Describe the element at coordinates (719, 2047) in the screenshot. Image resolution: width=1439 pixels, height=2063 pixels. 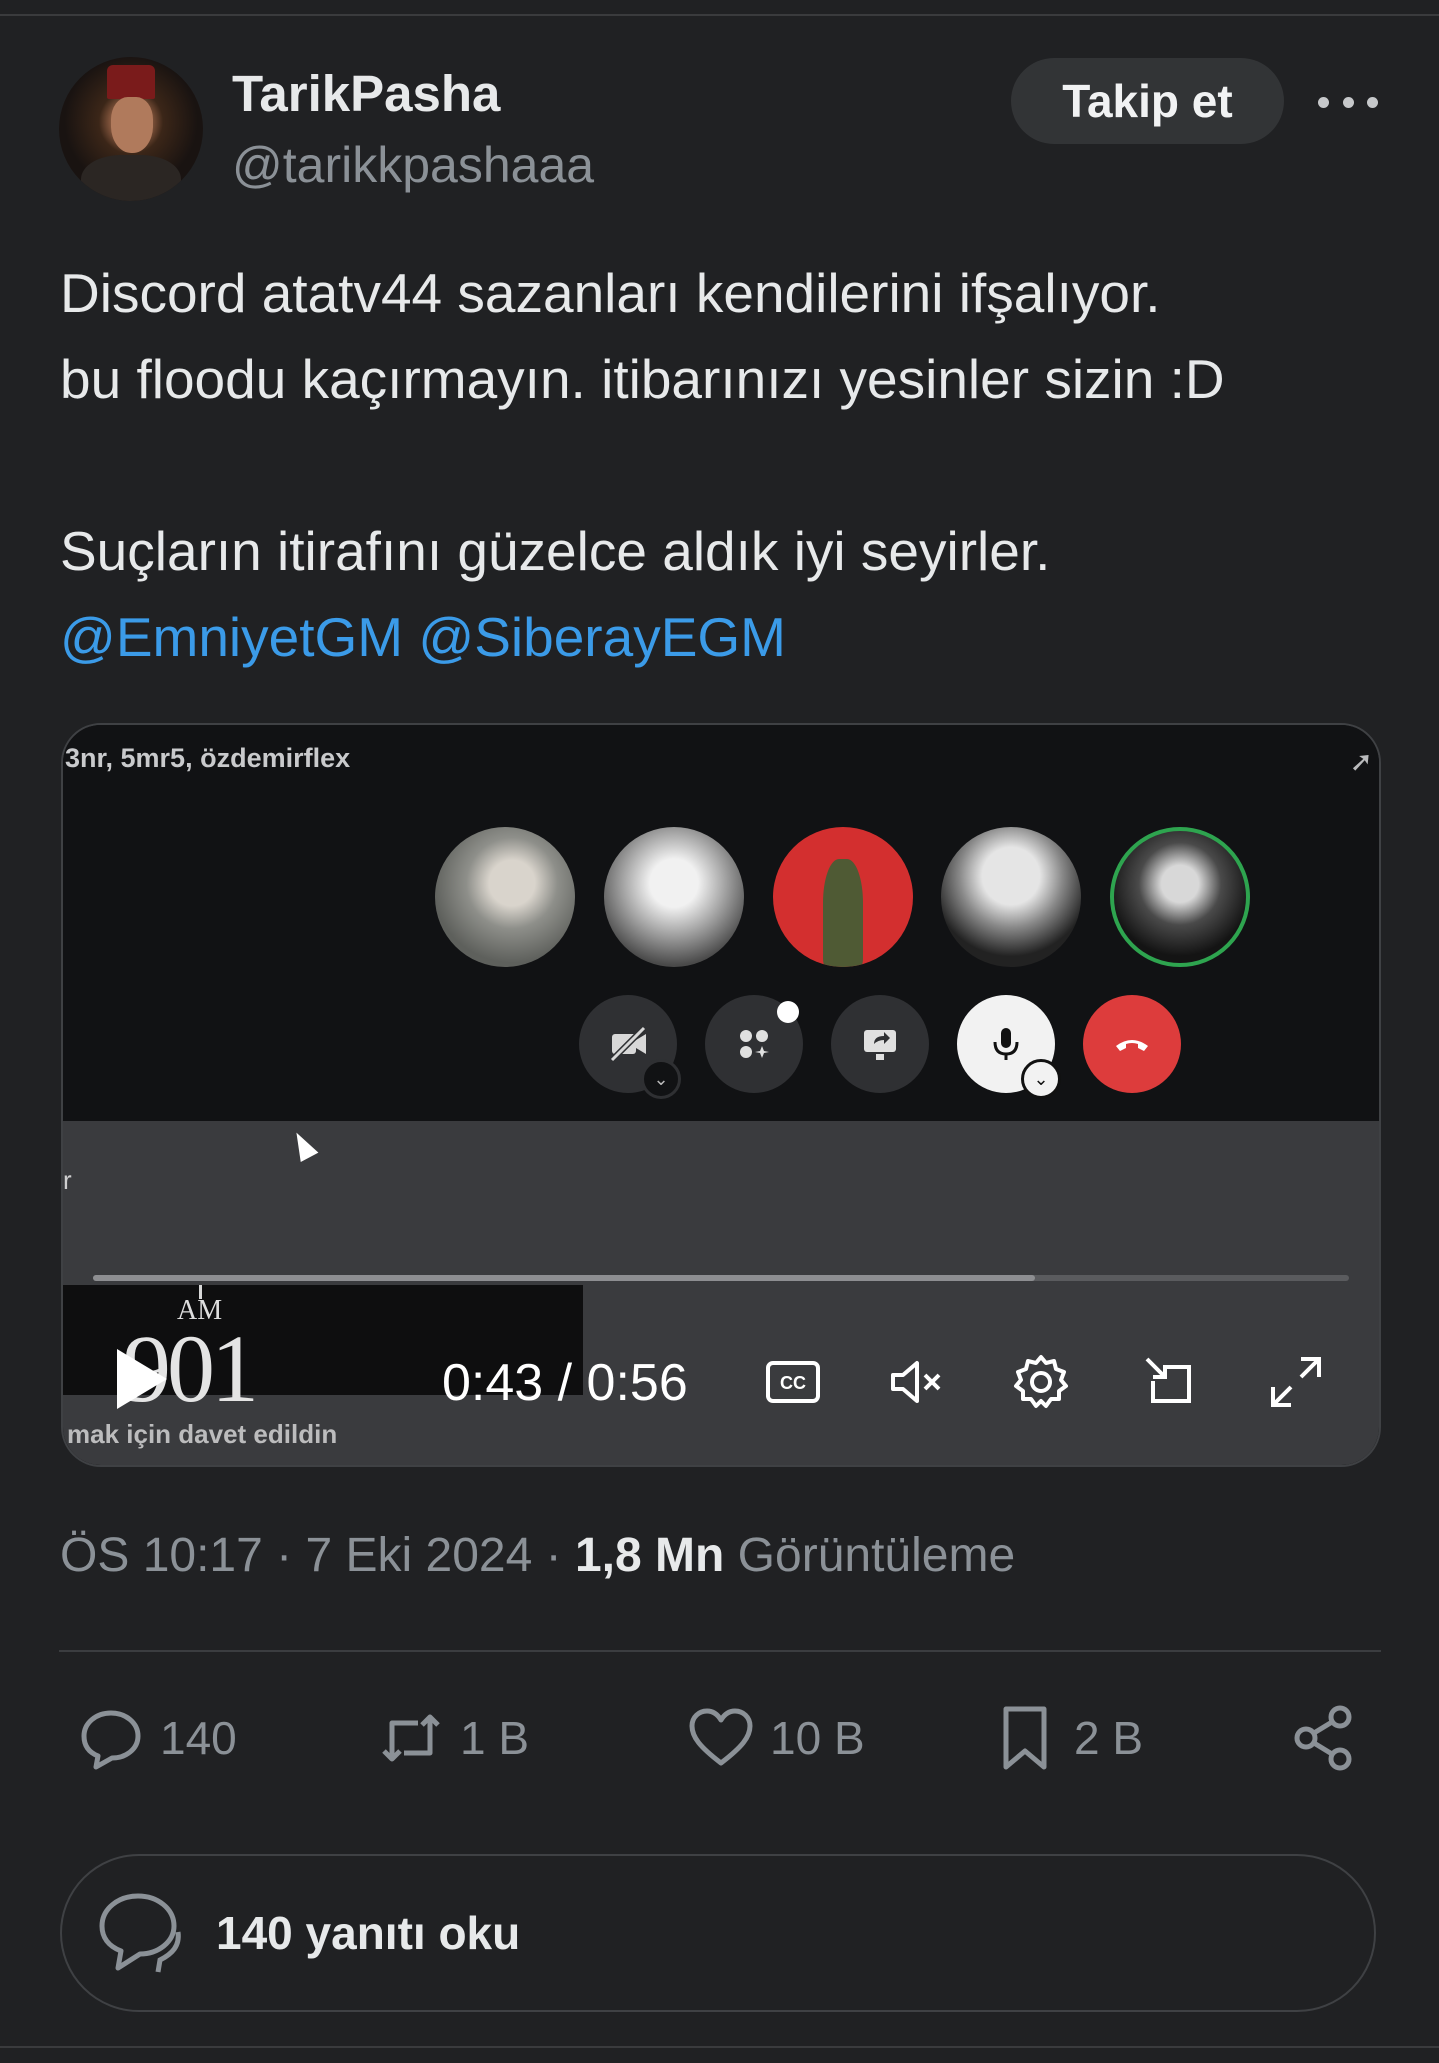
I see `bottom-divider` at that location.